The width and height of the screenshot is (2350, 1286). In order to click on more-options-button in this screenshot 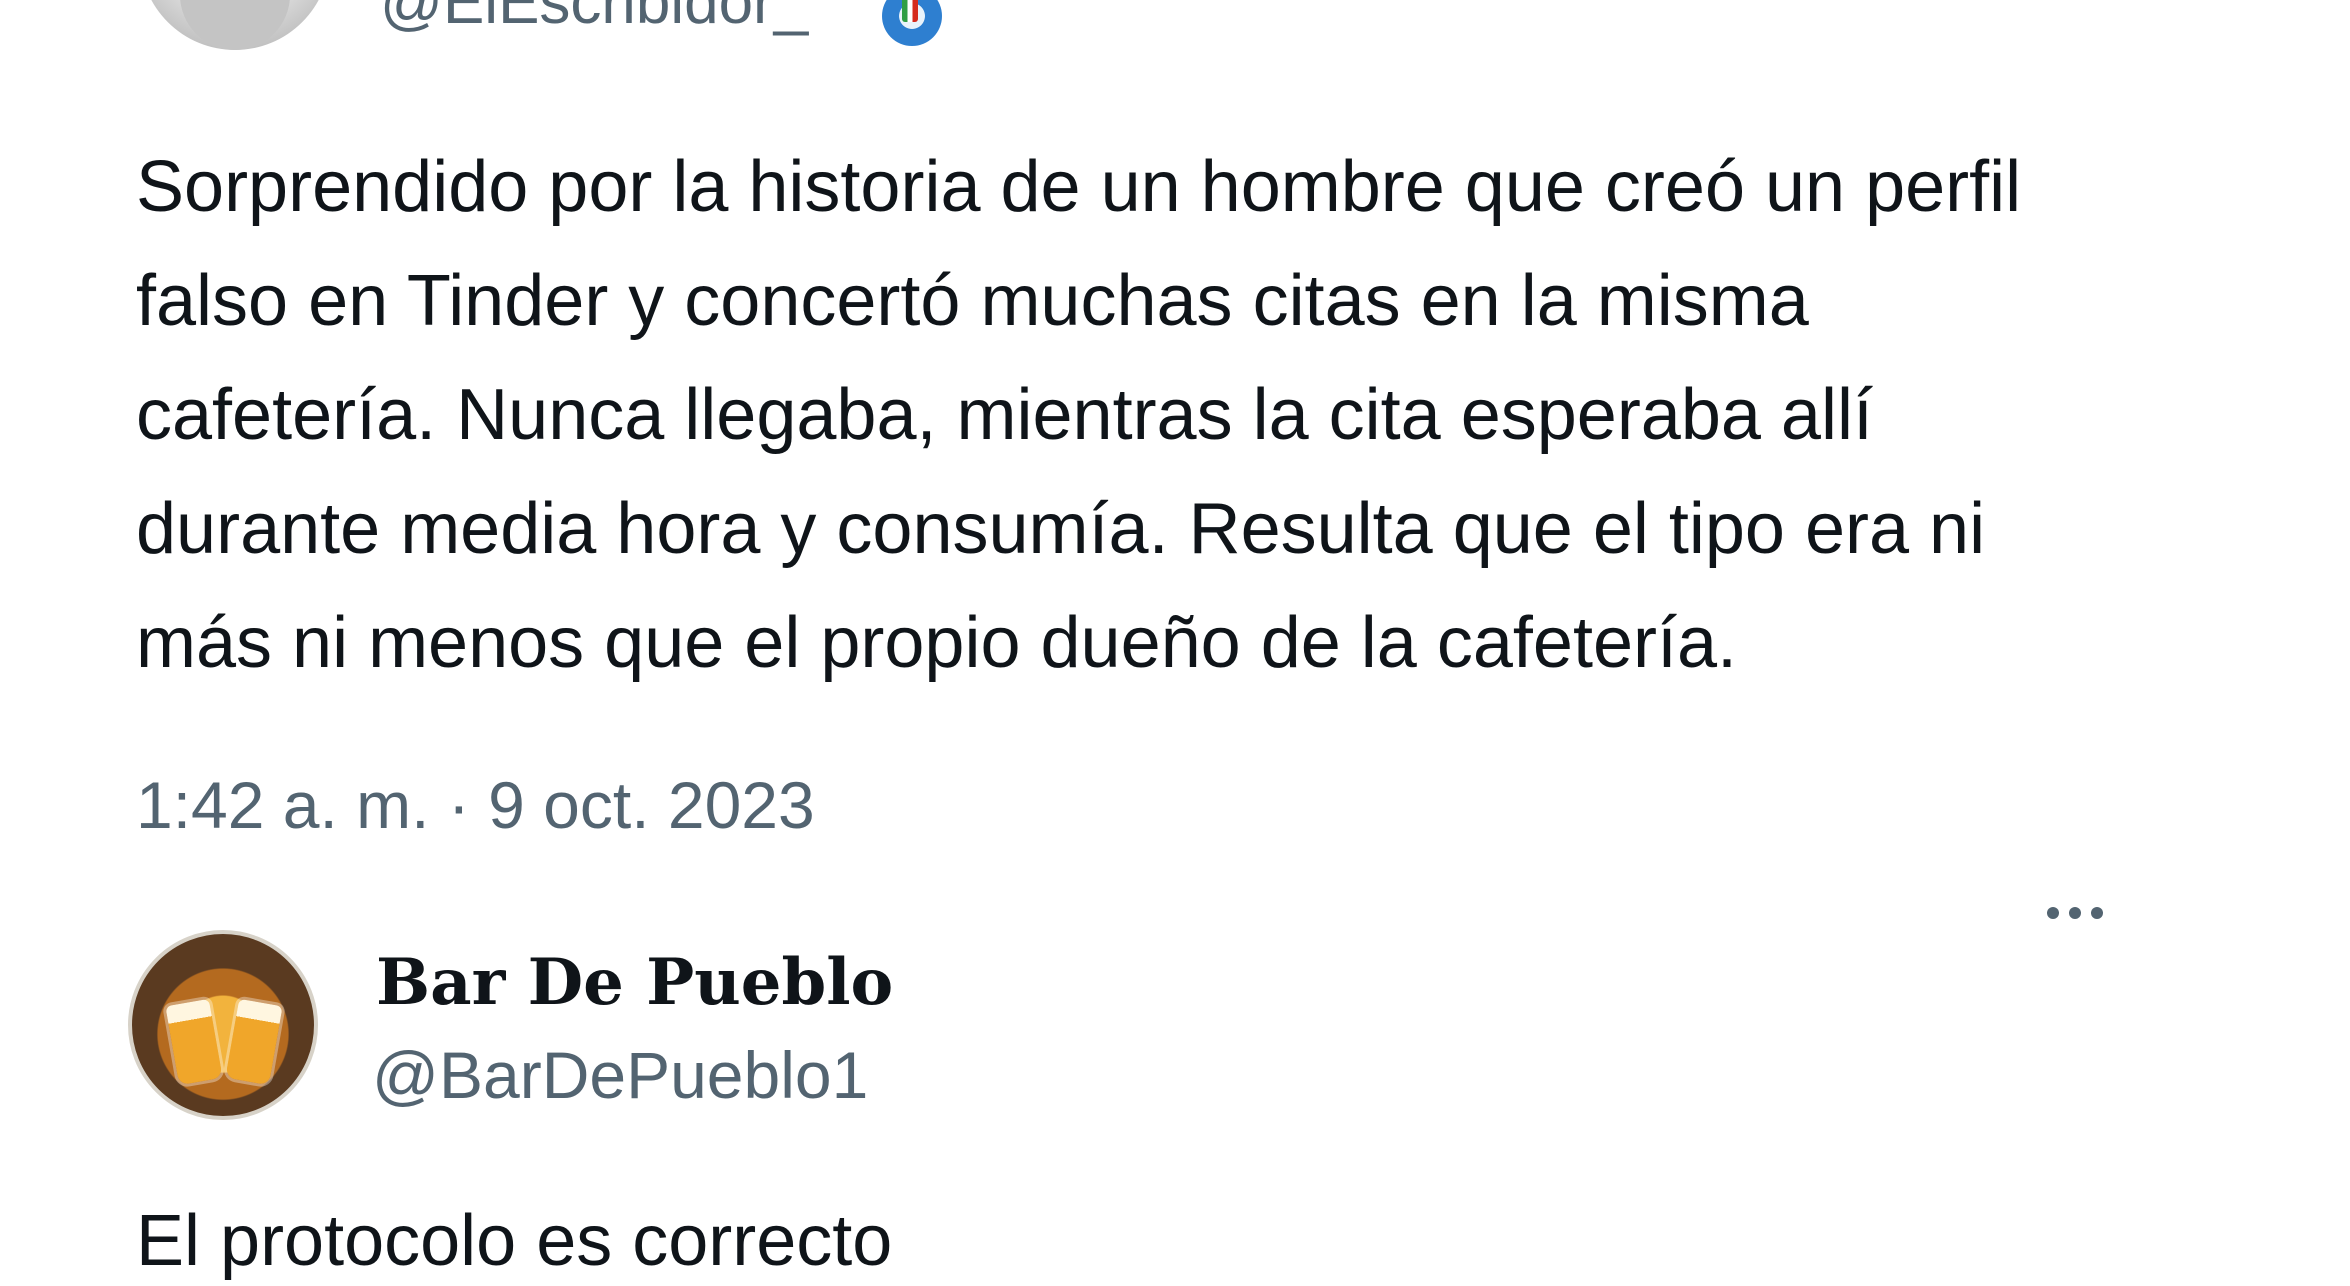, I will do `click(2075, 913)`.